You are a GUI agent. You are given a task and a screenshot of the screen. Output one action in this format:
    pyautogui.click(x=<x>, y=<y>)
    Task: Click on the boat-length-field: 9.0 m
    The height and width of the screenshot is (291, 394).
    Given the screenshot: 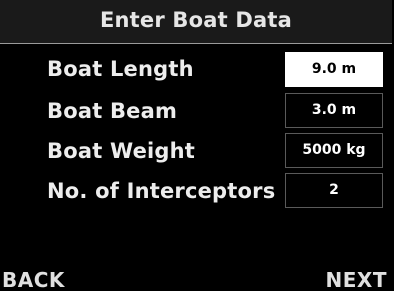 What is the action you would take?
    pyautogui.click(x=334, y=69)
    